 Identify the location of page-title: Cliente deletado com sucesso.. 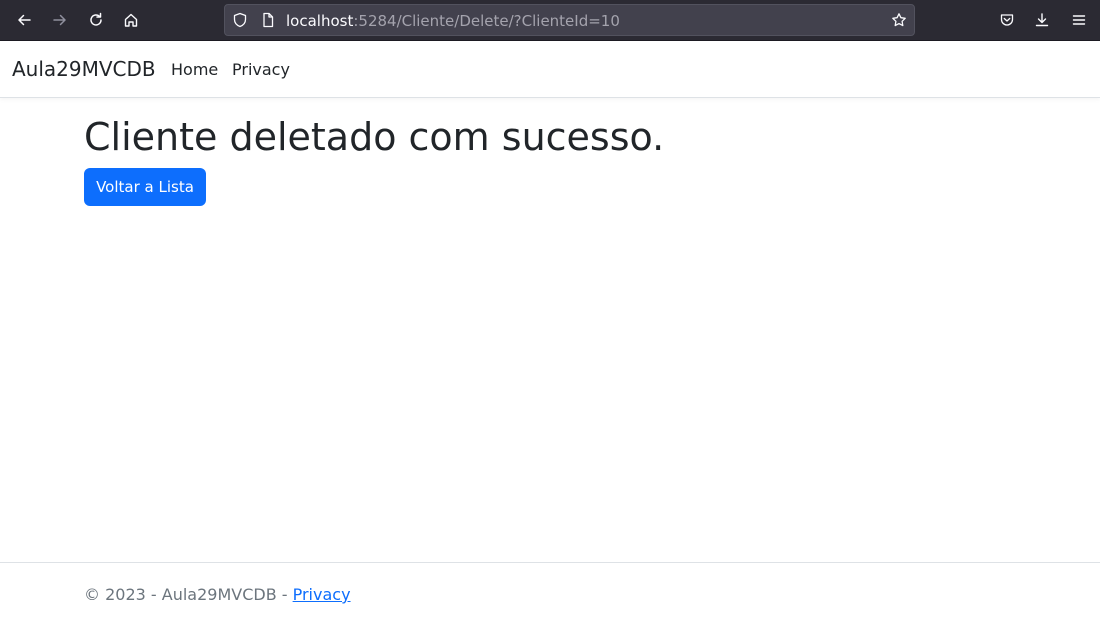
(374, 137).